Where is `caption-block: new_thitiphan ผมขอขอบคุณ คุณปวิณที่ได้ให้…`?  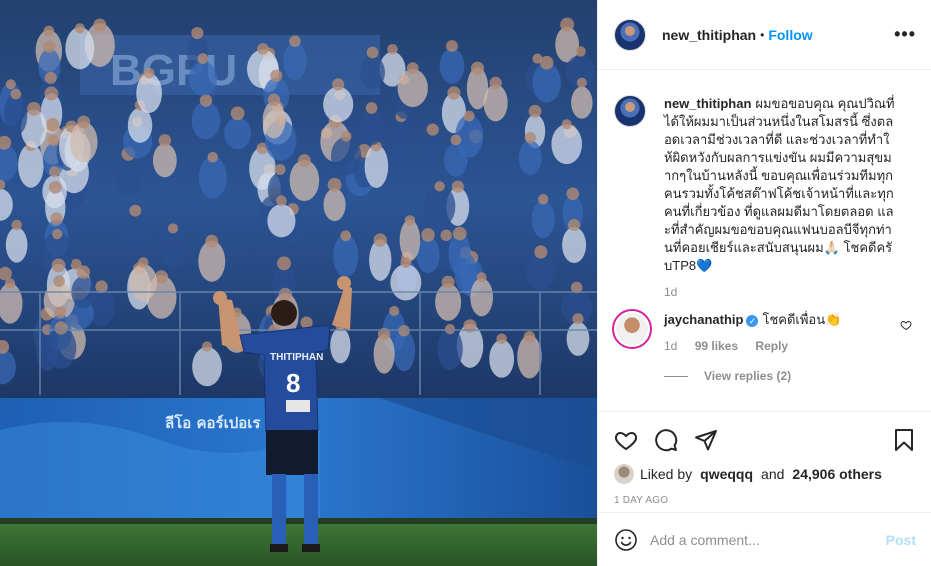
caption-block: new_thitiphan ผมขอขอบคุณ คุณปวิณที่ได้ให้… is located at coordinates (765, 197).